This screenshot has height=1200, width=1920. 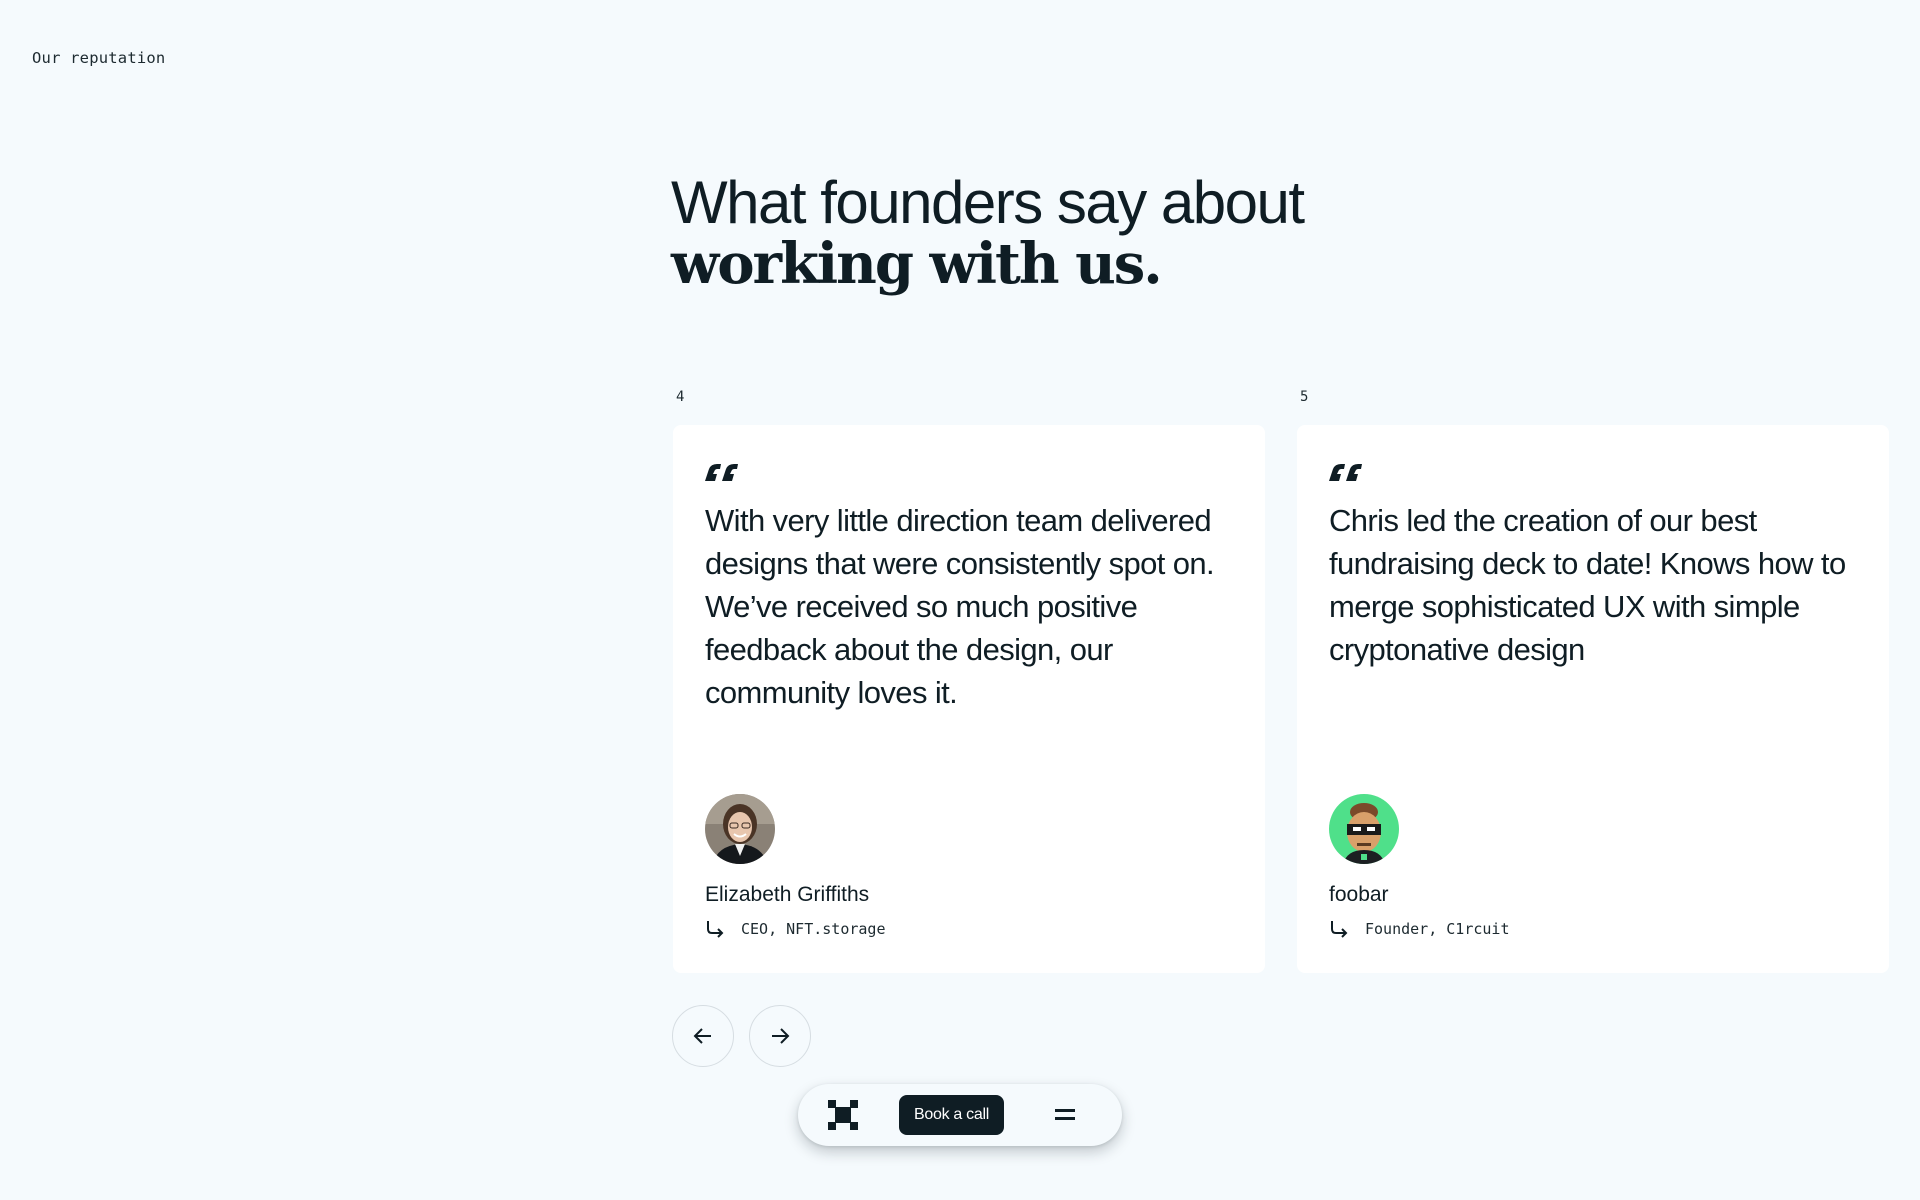 I want to click on bottom-action-bar: Book a call, so click(x=960, y=1115).